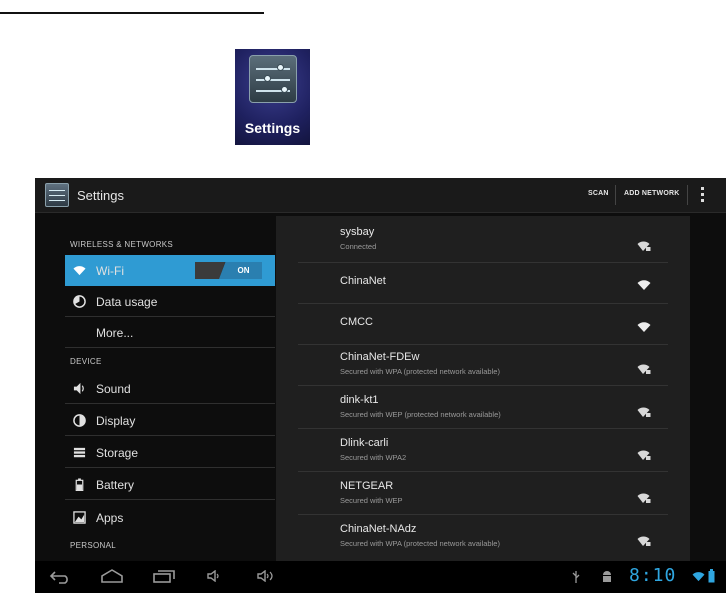 The image size is (726, 593). Describe the element at coordinates (240, 270) in the screenshot. I see `wifi-toggle-state: ON` at that location.